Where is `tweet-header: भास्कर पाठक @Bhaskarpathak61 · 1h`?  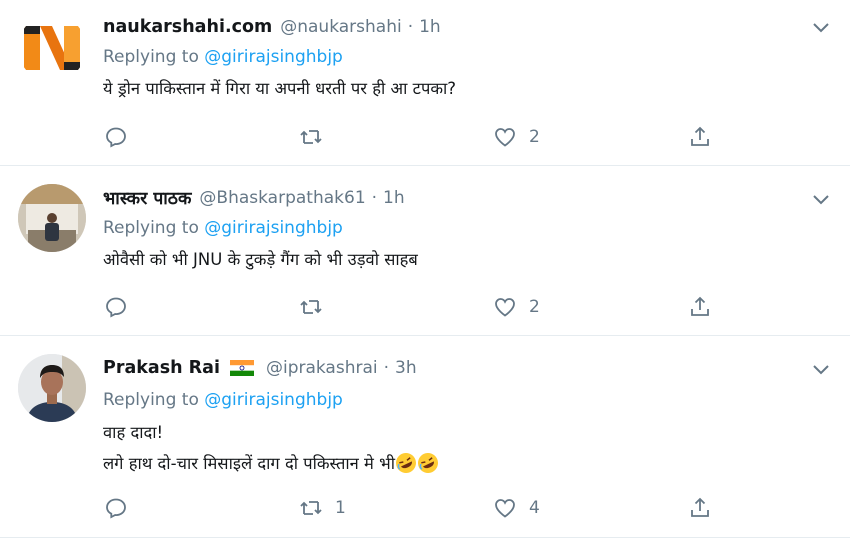
tweet-header: भास्कर पाठक @Bhaskarpathak61 · 1h is located at coordinates (254, 198).